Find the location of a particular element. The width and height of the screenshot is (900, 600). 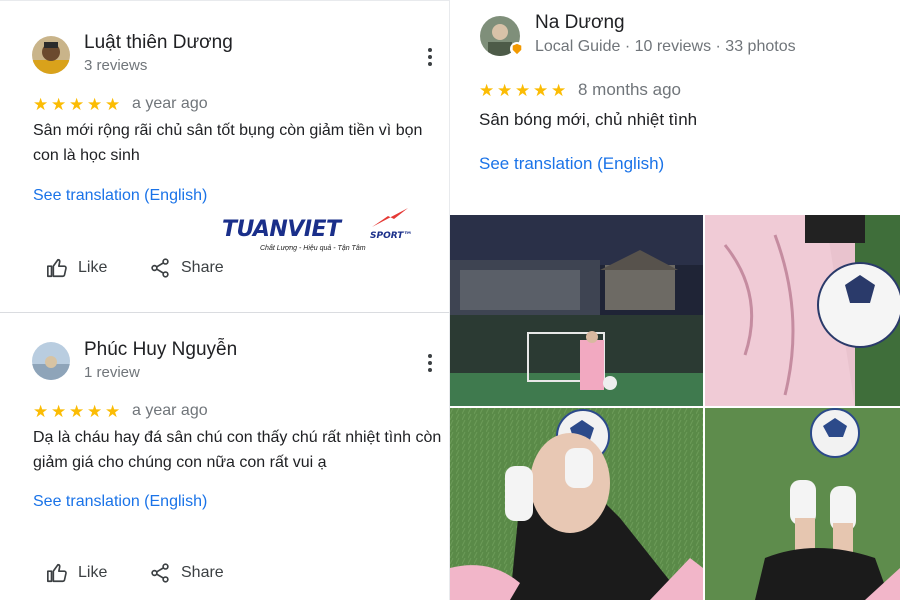

logo-swoosh-icon is located at coordinates (390, 217).